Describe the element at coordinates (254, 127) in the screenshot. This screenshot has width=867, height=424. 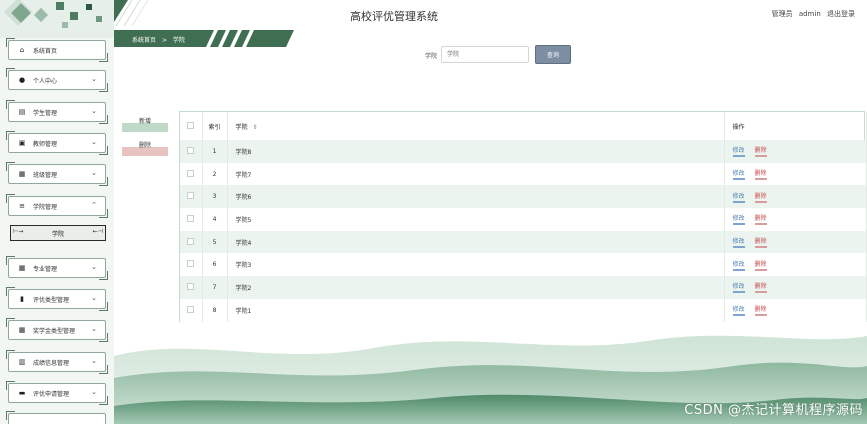
I see `sort-icon: ⇕` at that location.